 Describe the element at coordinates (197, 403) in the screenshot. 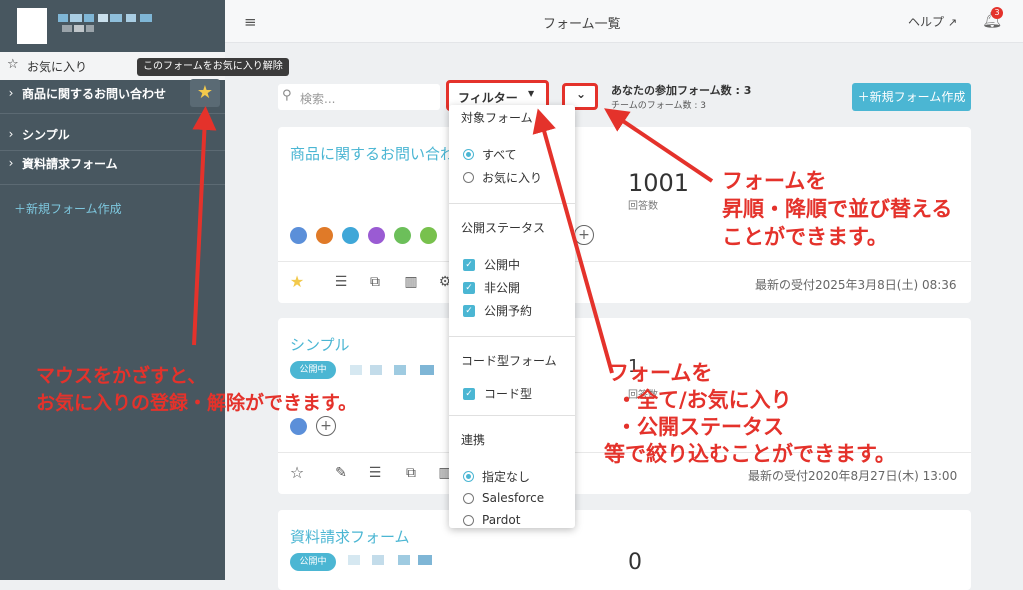

I see `annotation-line: お気に入りの登録・解除ができます。` at that location.